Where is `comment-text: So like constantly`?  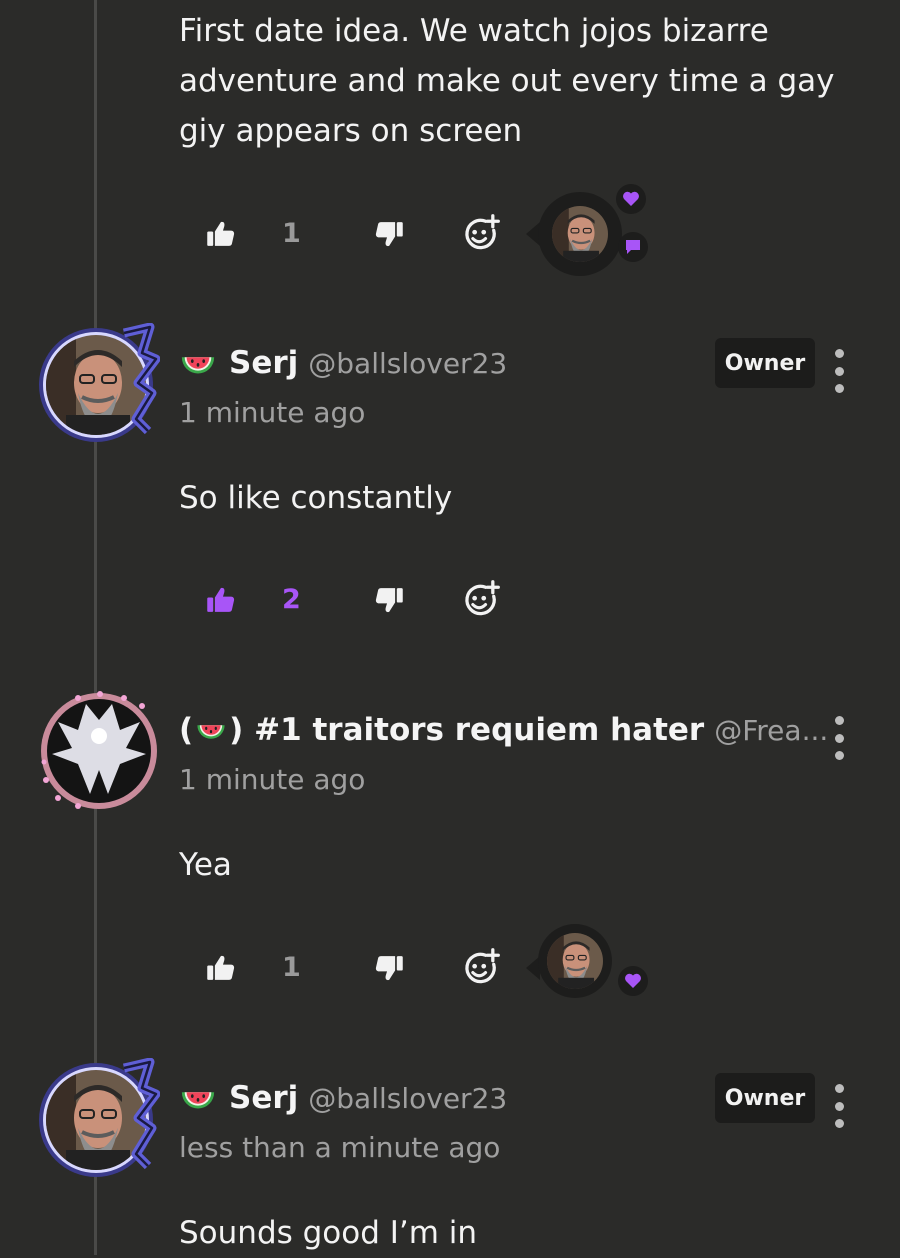
comment-text: So like constantly is located at coordinates (316, 498).